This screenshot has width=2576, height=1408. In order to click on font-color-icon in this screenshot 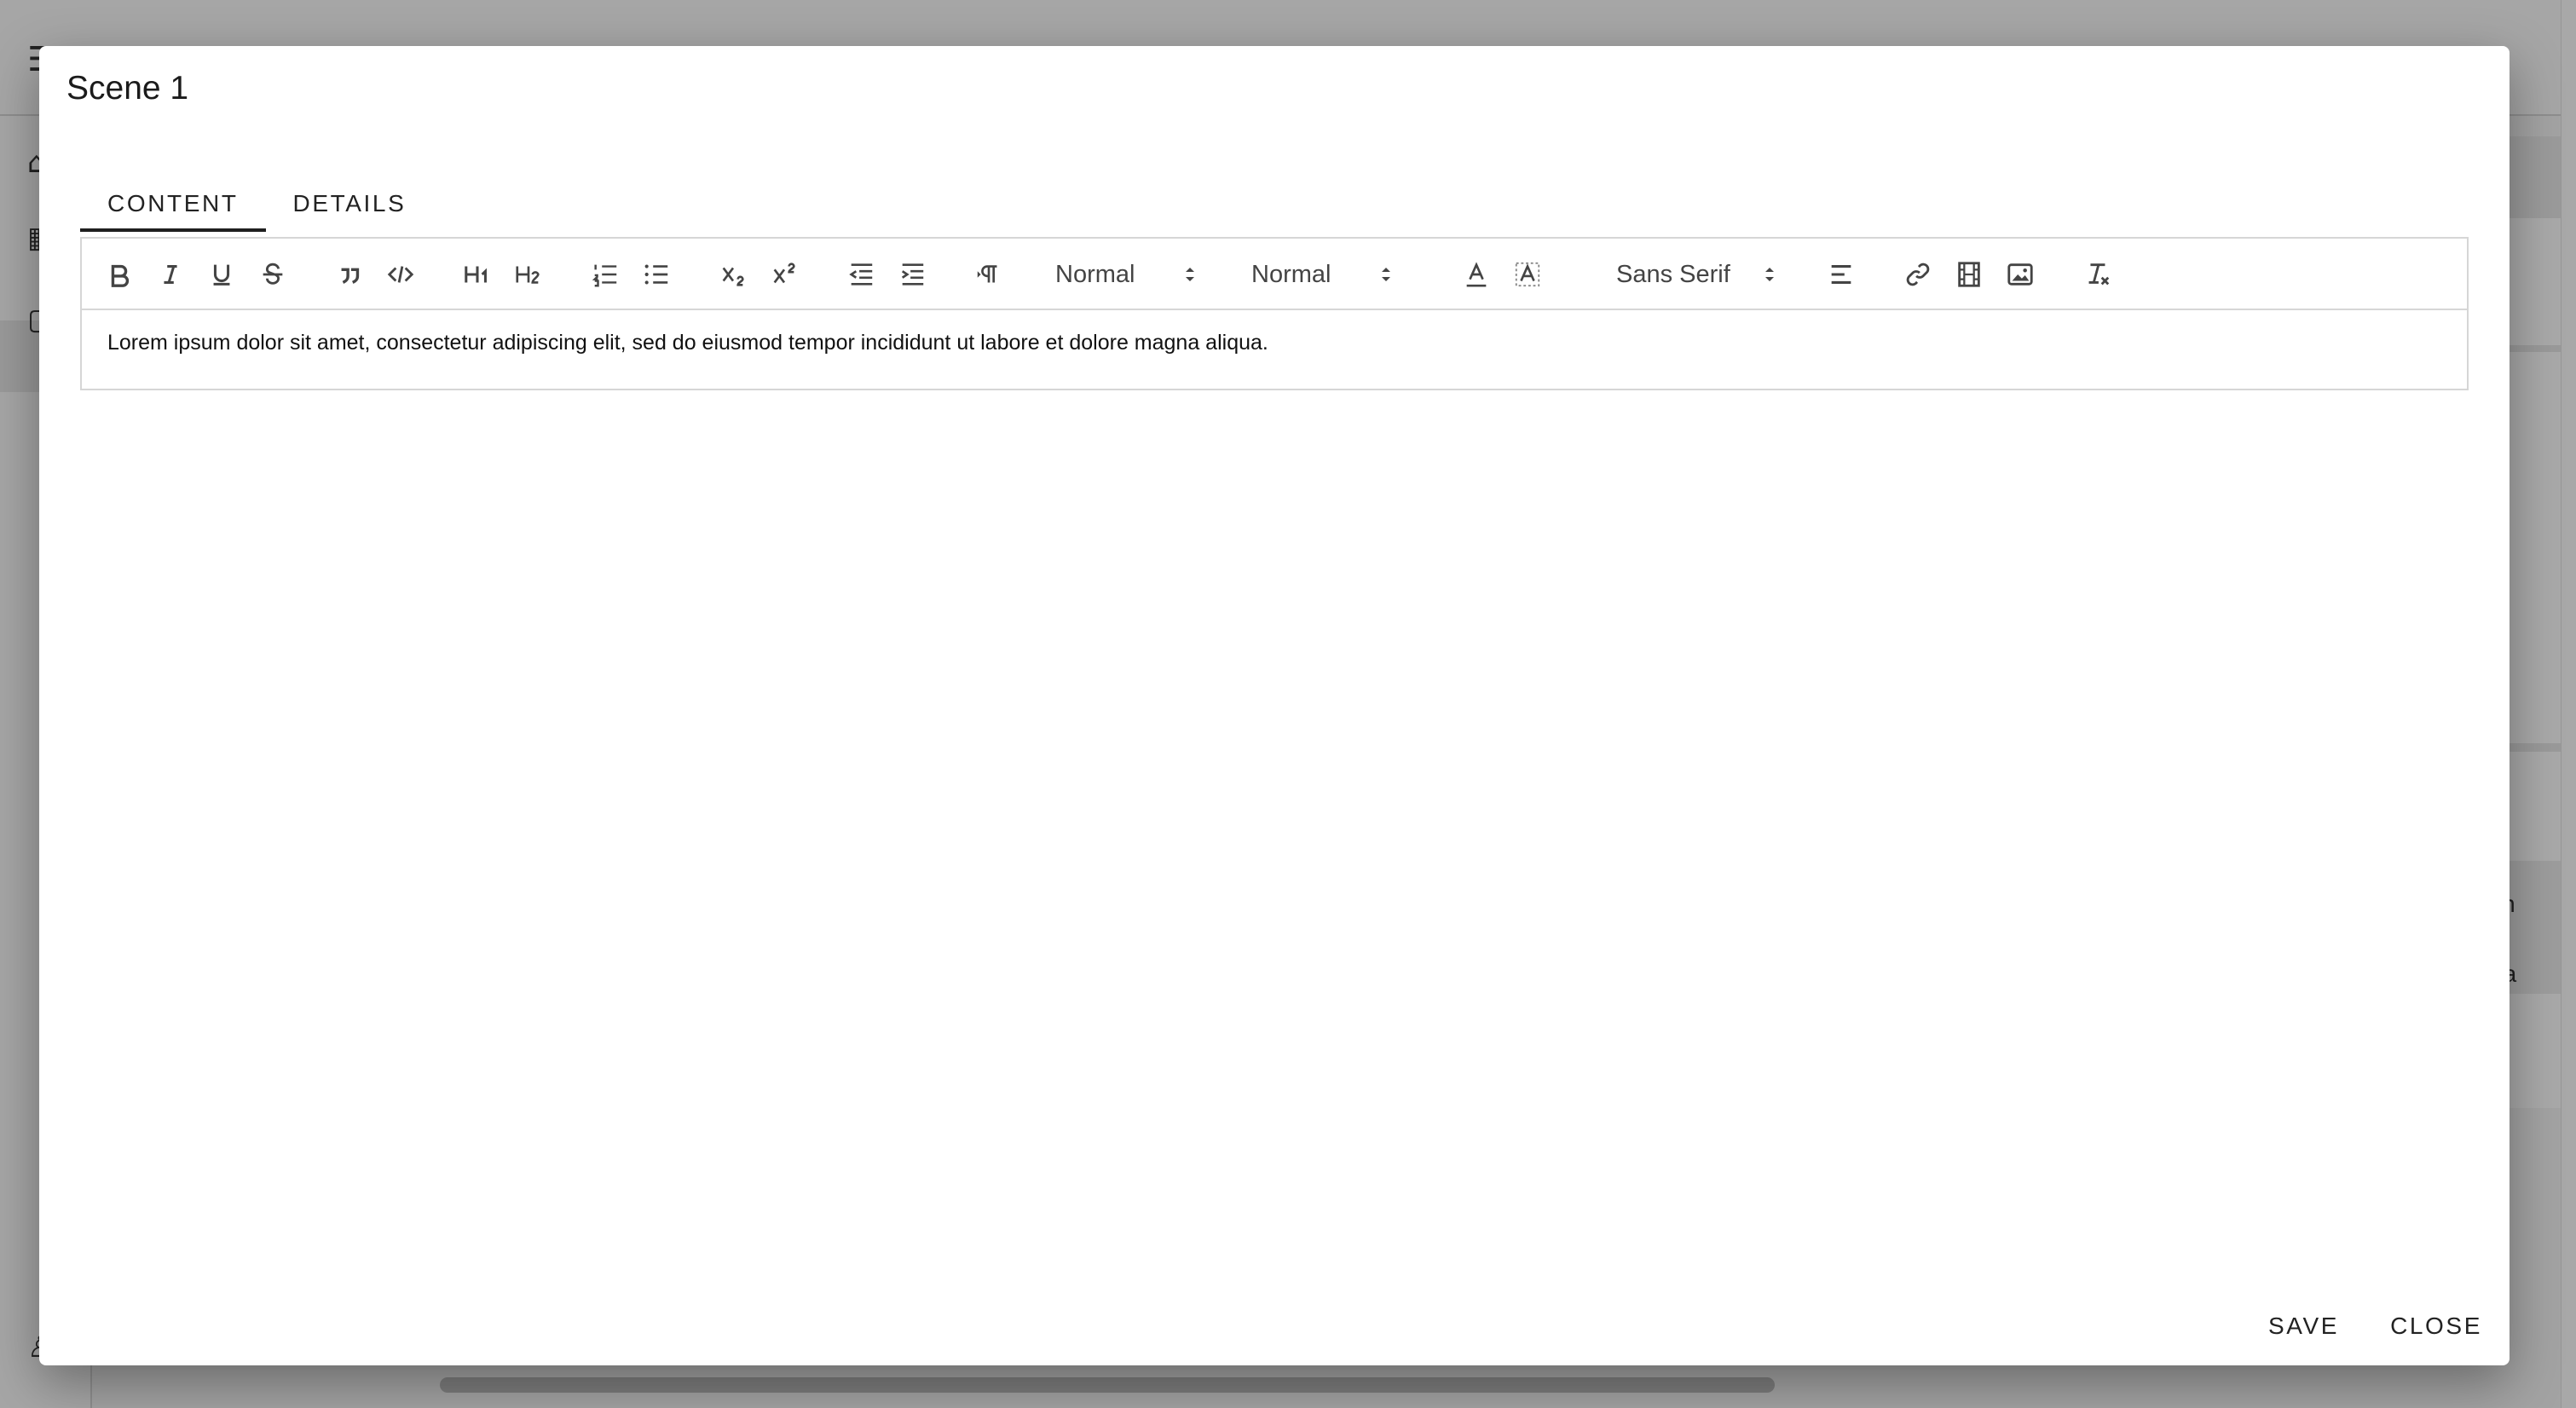, I will do `click(1476, 275)`.